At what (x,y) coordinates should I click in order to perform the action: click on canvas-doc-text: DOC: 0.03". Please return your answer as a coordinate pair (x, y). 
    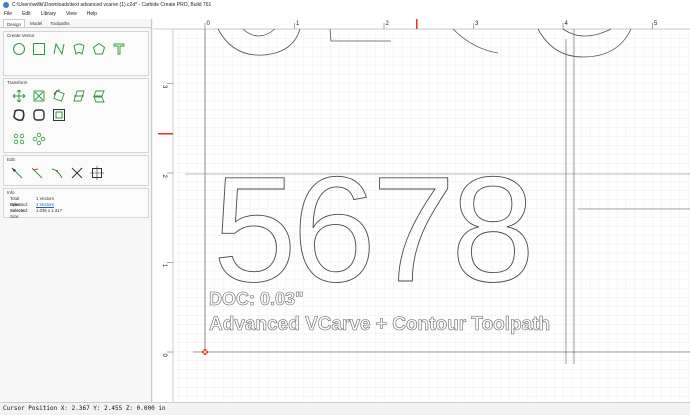
    Looking at the image, I should click on (256, 299).